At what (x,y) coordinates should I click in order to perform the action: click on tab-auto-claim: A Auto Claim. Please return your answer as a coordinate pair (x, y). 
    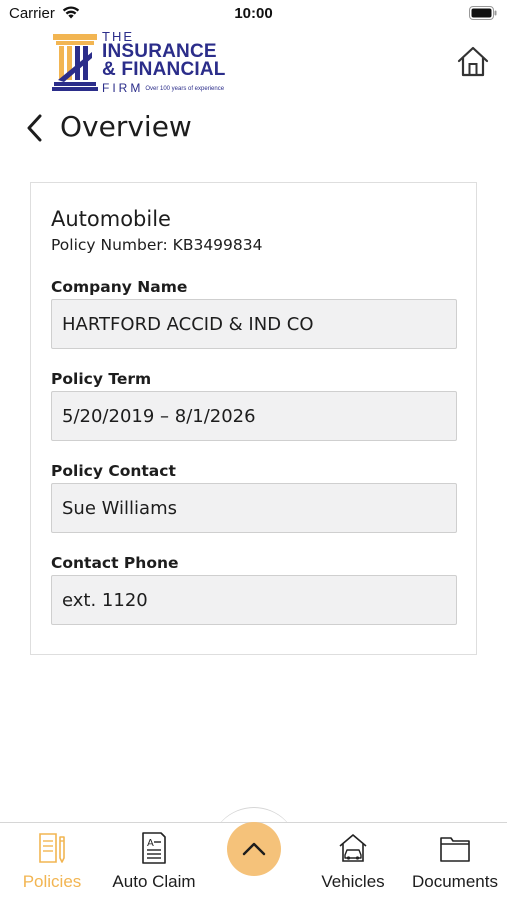
    Looking at the image, I should click on (154, 861).